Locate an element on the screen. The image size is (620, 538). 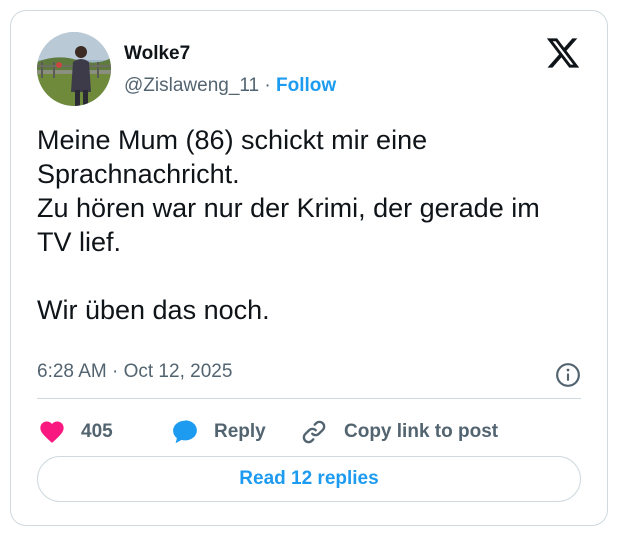
like-button: 405 is located at coordinates (75, 432).